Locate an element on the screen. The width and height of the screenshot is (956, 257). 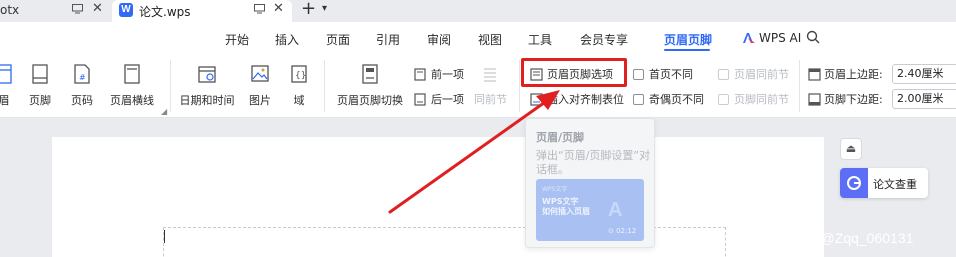
header-footer-switch-button: 页眉页脚切换 is located at coordinates (370, 85).